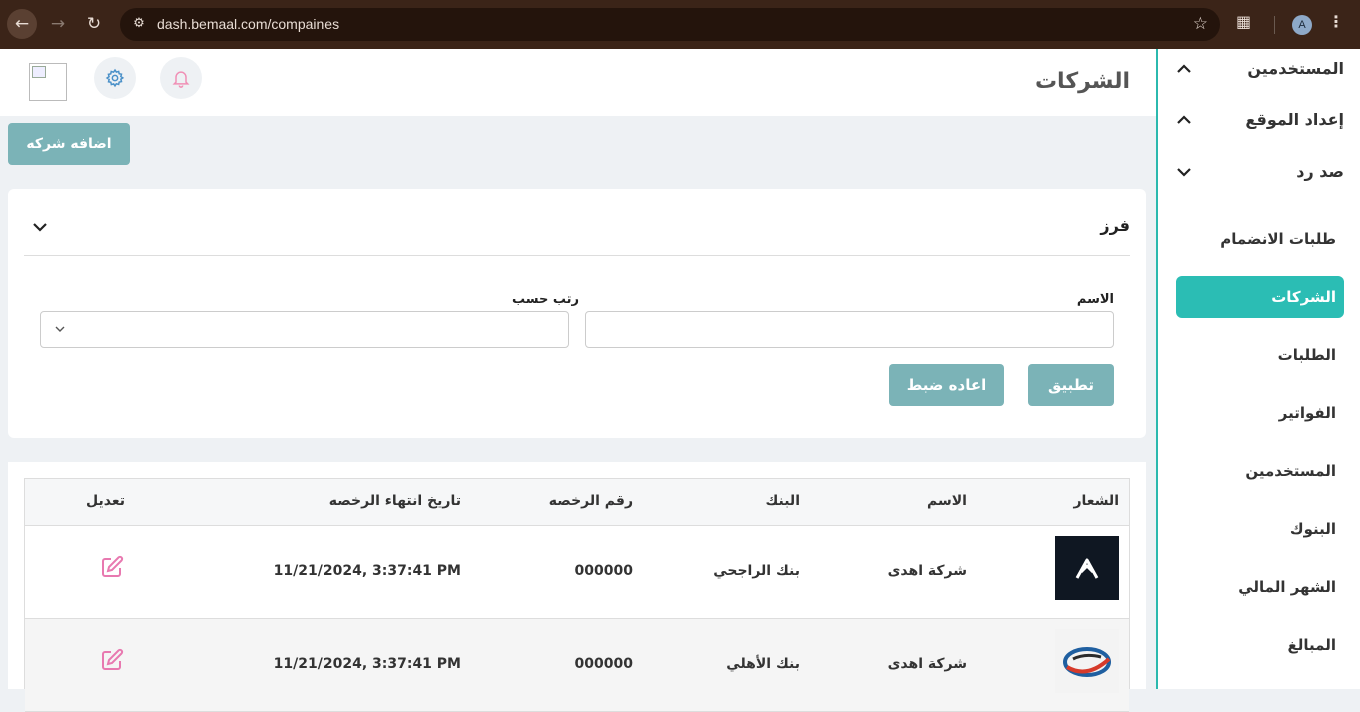  I want to click on sidebar-item-label: طلبات الانضمام, so click(1278, 239).